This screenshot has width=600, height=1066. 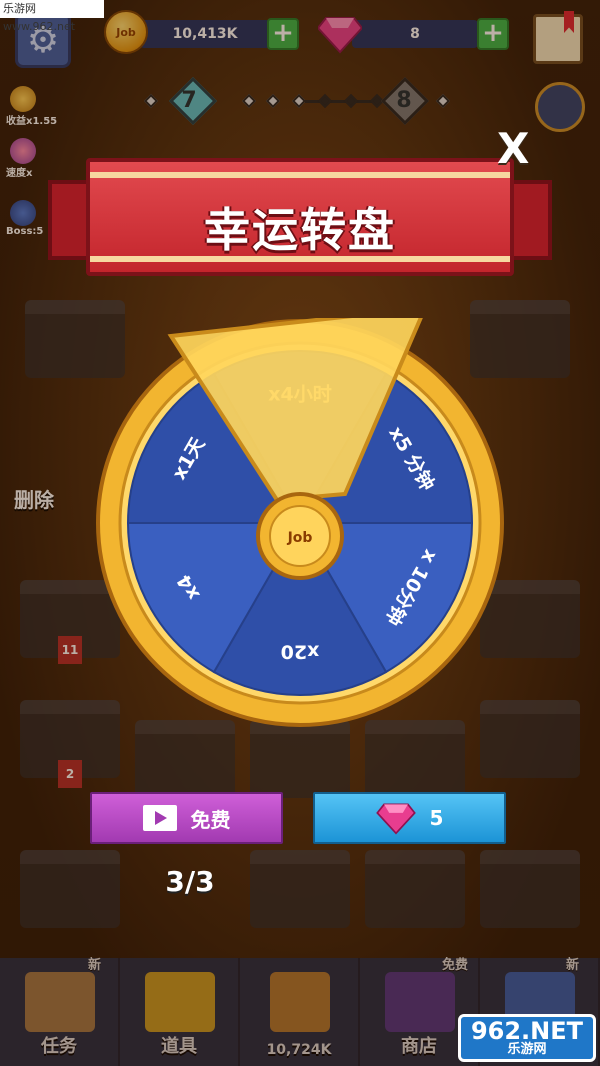 I want to click on free-spin-label: 免费, so click(x=210, y=819).